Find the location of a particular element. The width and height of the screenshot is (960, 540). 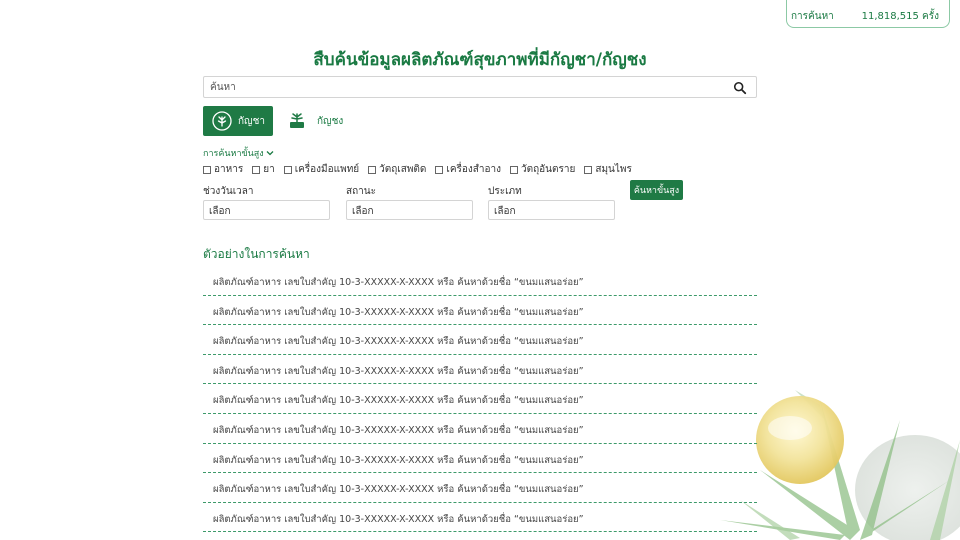

stats-row-search-count: การค้นหา 11,818,515 ครั้ง is located at coordinates (865, 16).